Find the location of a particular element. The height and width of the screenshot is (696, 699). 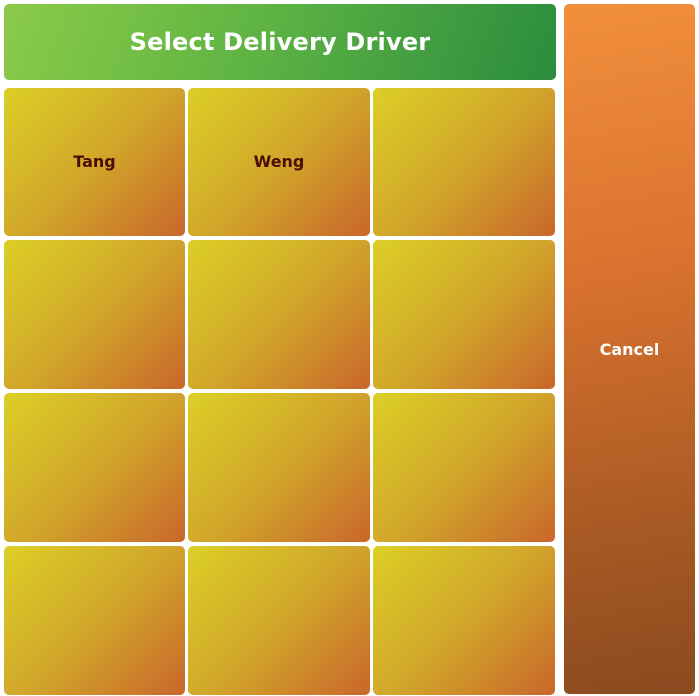

driver-label: Tang is located at coordinates (94, 161).